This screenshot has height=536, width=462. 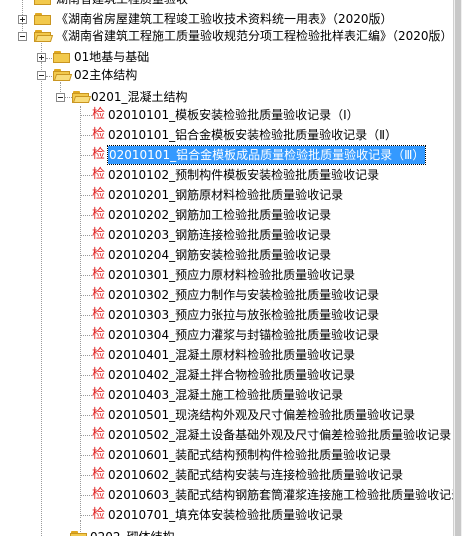 I want to click on tree-node-label: 湖南省建筑工程质量验收, so click(x=122, y=4).